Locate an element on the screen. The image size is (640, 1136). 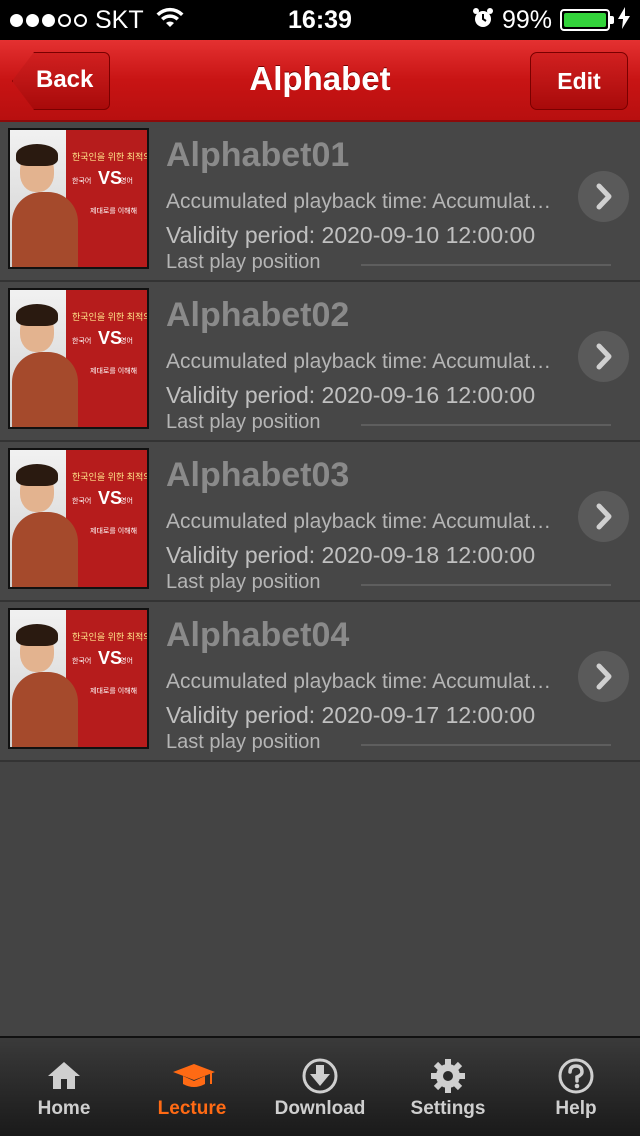
status-bar: SKT 16:39 99% is located at coordinates (320, 20).